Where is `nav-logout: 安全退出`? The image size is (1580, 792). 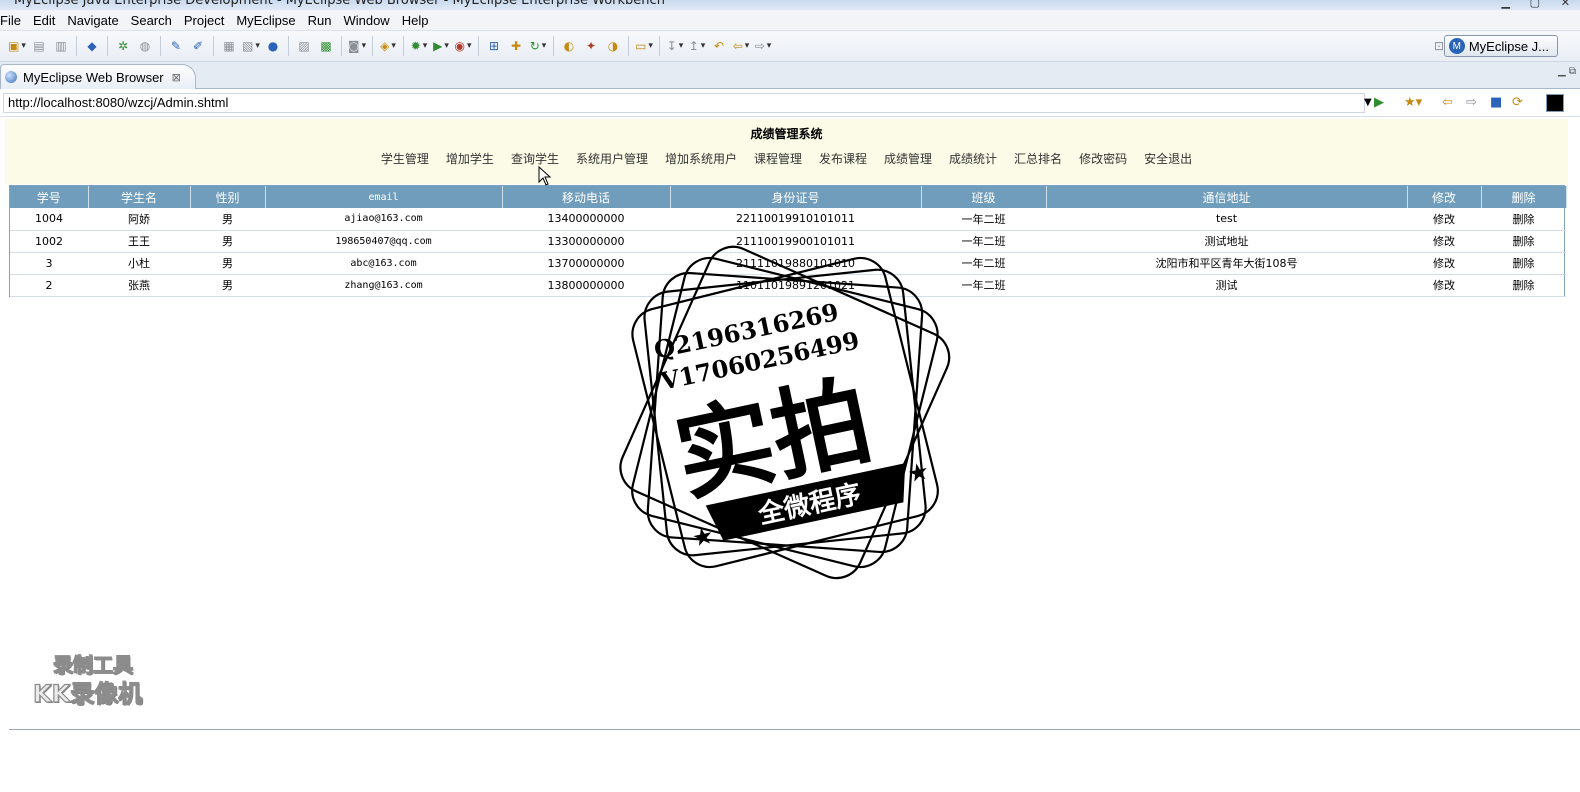
nav-logout: 安全退出 is located at coordinates (1168, 158).